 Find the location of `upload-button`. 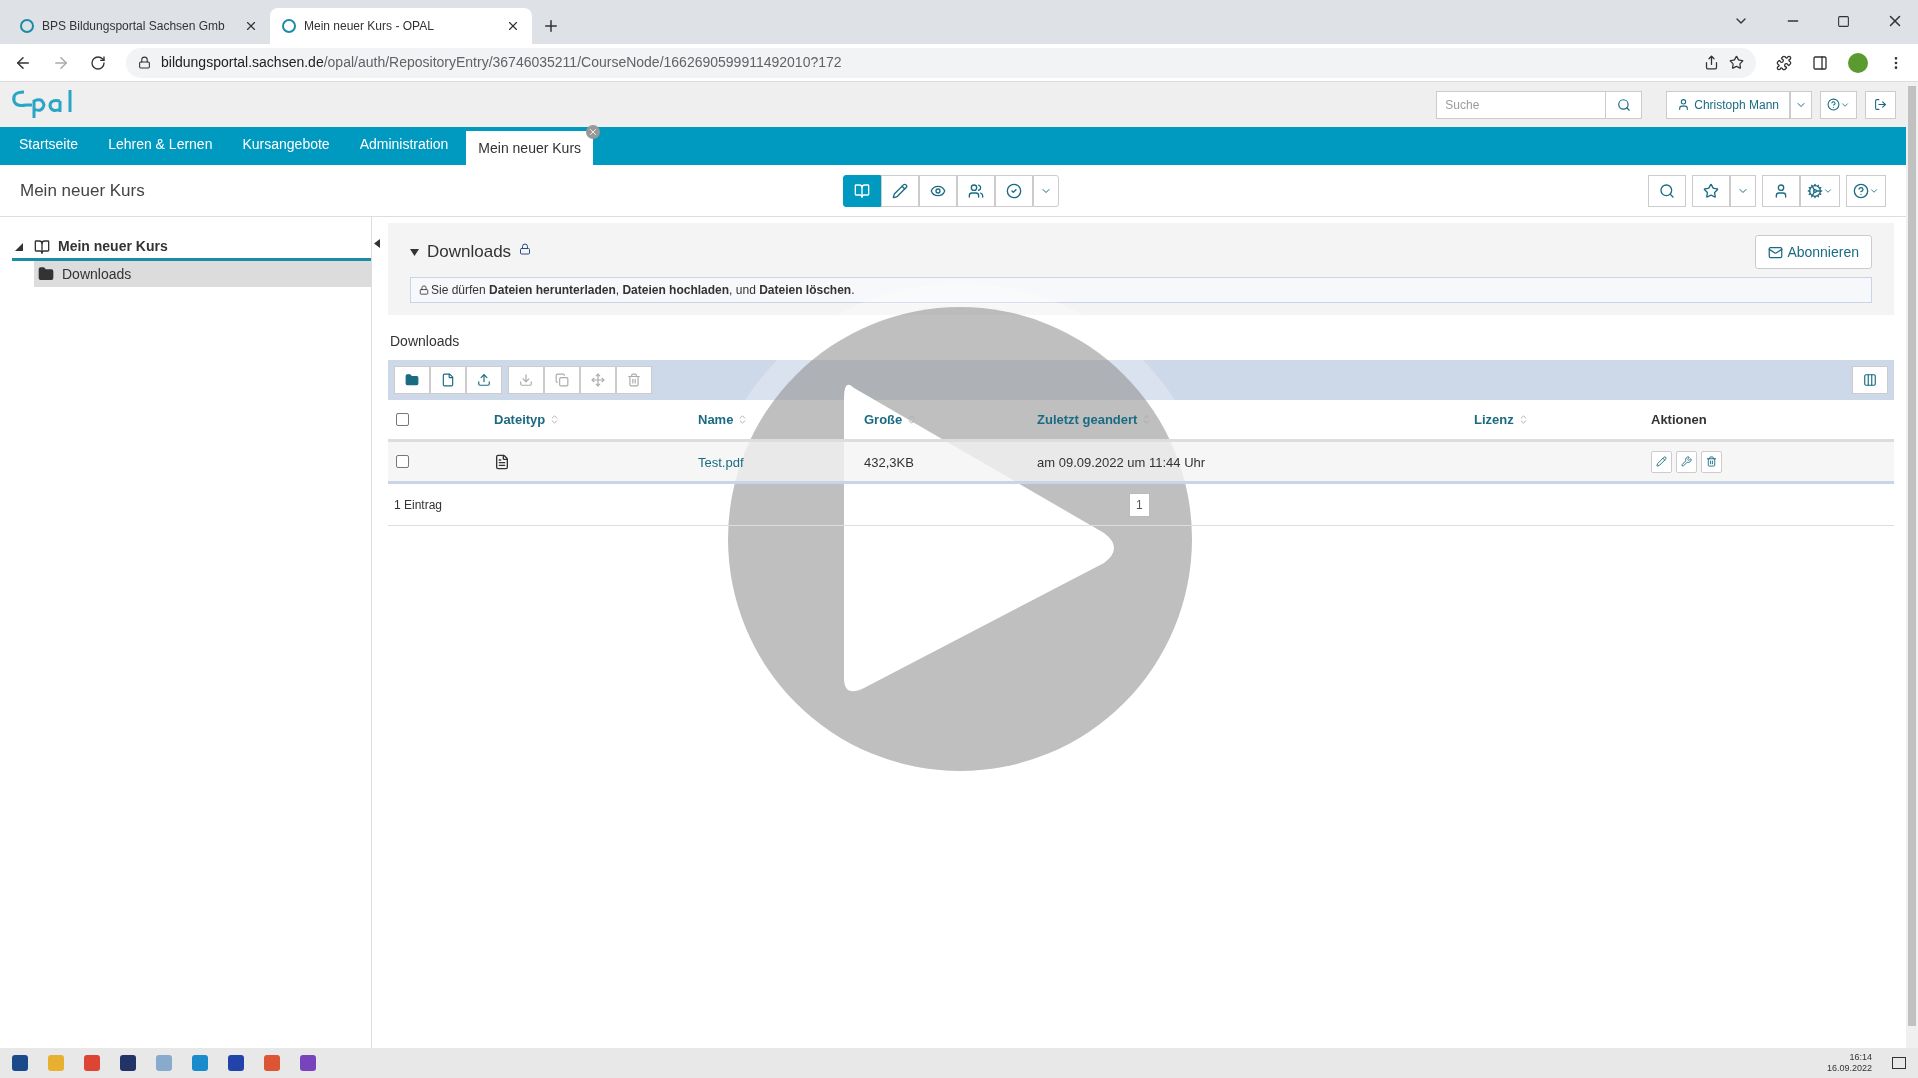

upload-button is located at coordinates (484, 380).